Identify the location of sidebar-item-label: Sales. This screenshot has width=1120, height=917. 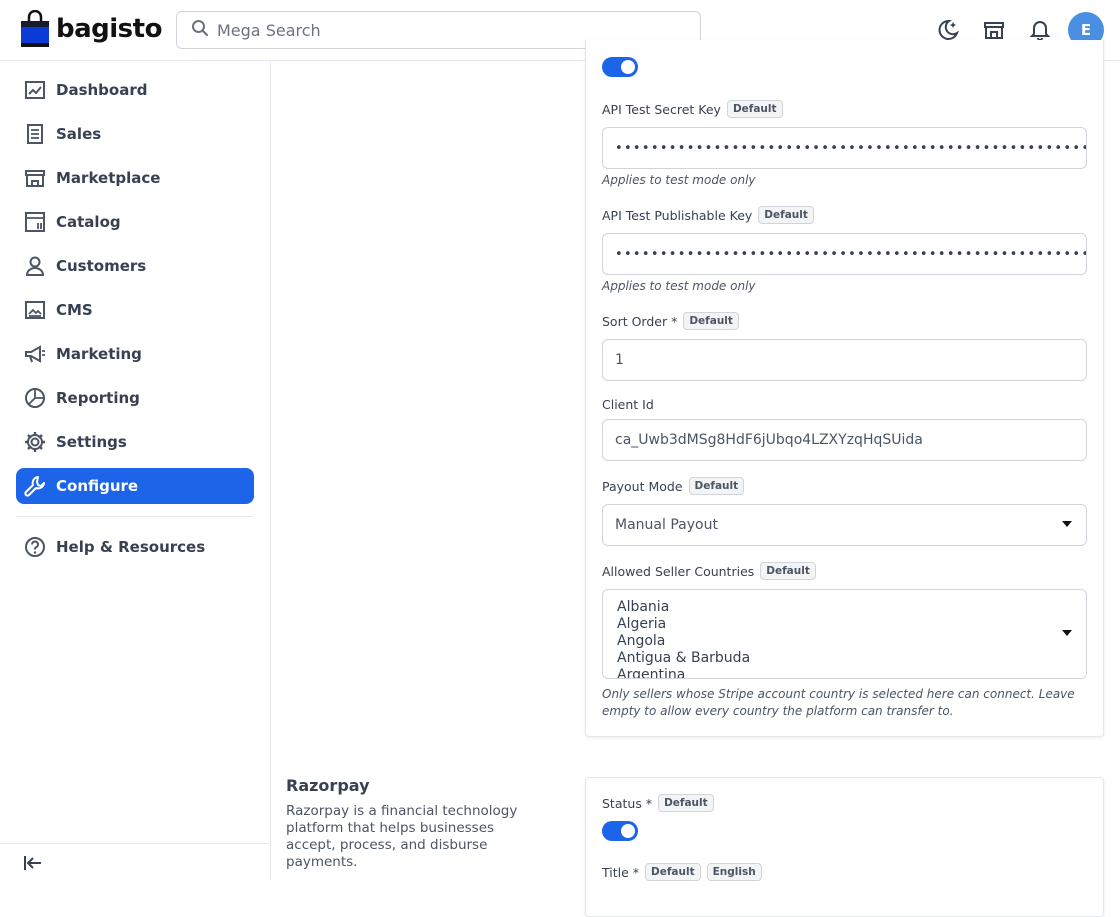
(79, 134).